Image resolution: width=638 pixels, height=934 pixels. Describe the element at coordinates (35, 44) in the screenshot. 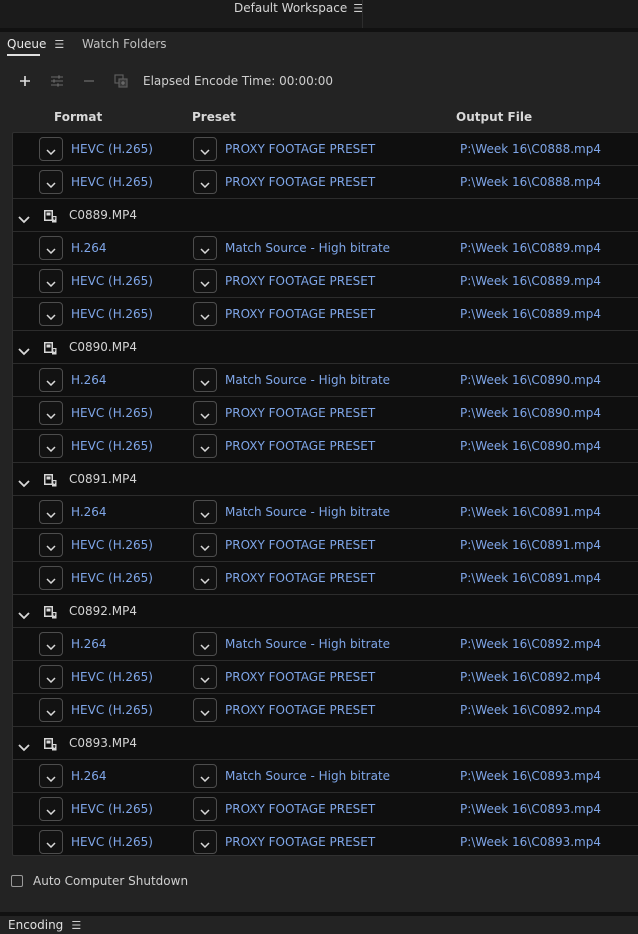

I see `tab-queue: Queue ☰` at that location.